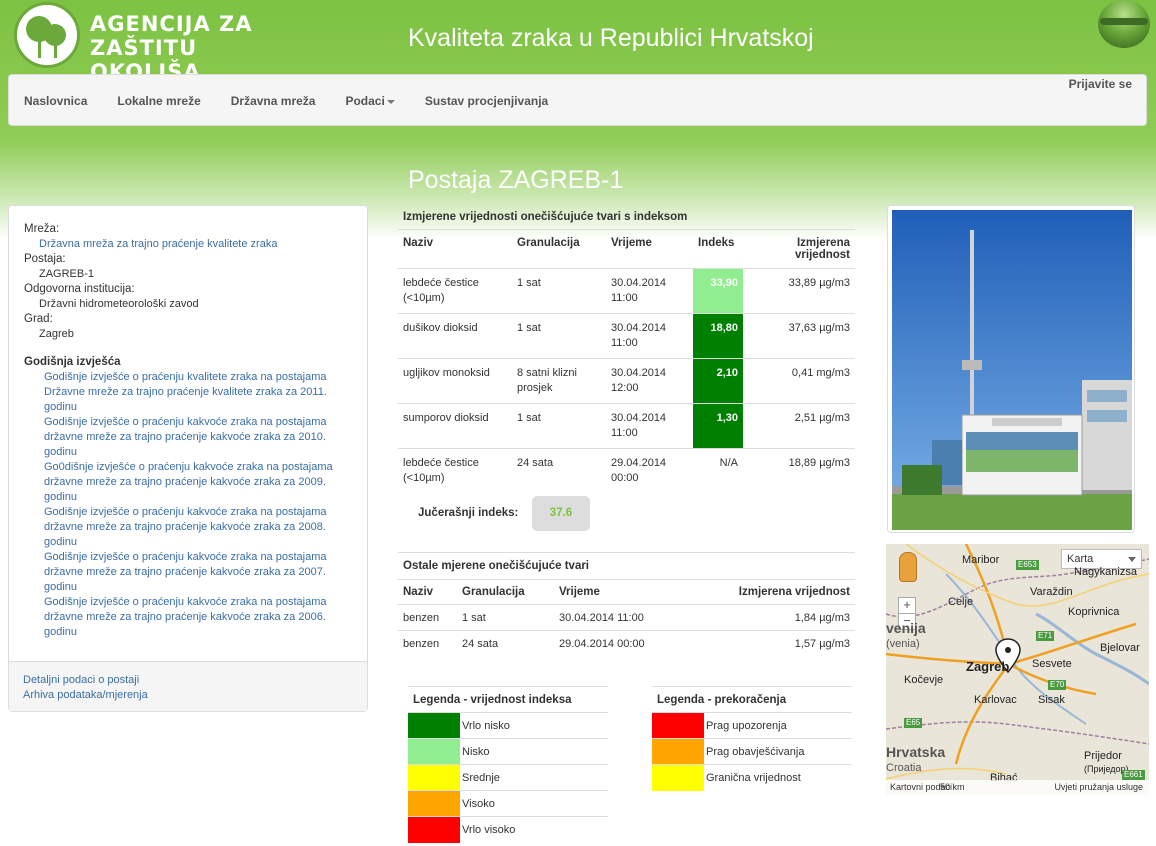 This screenshot has height=846, width=1156. Describe the element at coordinates (55, 101) in the screenshot. I see `nav-item-naslovnica: Naslovnica` at that location.